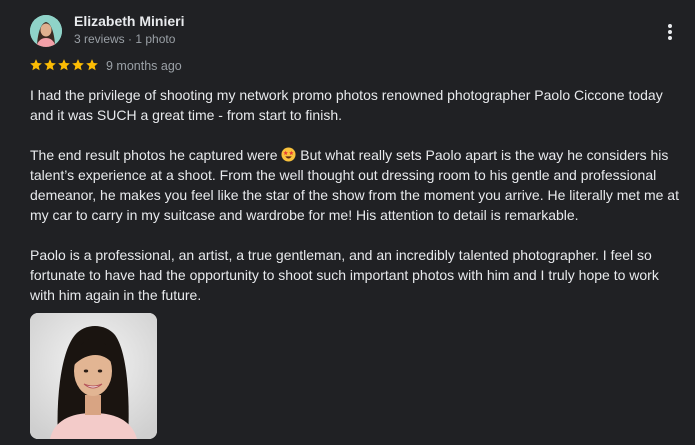  What do you see at coordinates (129, 21) in the screenshot?
I see `reviewer-name: Elizabeth Minieri` at bounding box center [129, 21].